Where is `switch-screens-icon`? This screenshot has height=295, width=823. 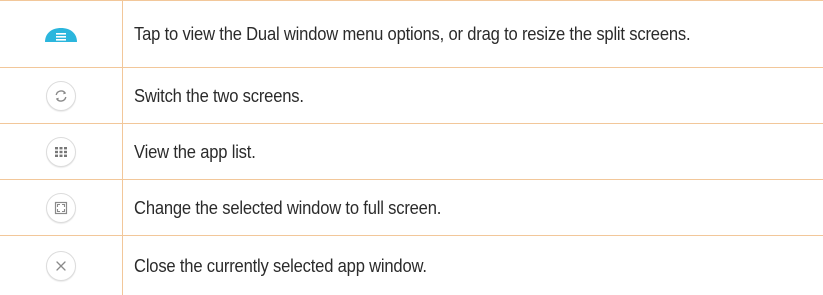
switch-screens-icon is located at coordinates (61, 95).